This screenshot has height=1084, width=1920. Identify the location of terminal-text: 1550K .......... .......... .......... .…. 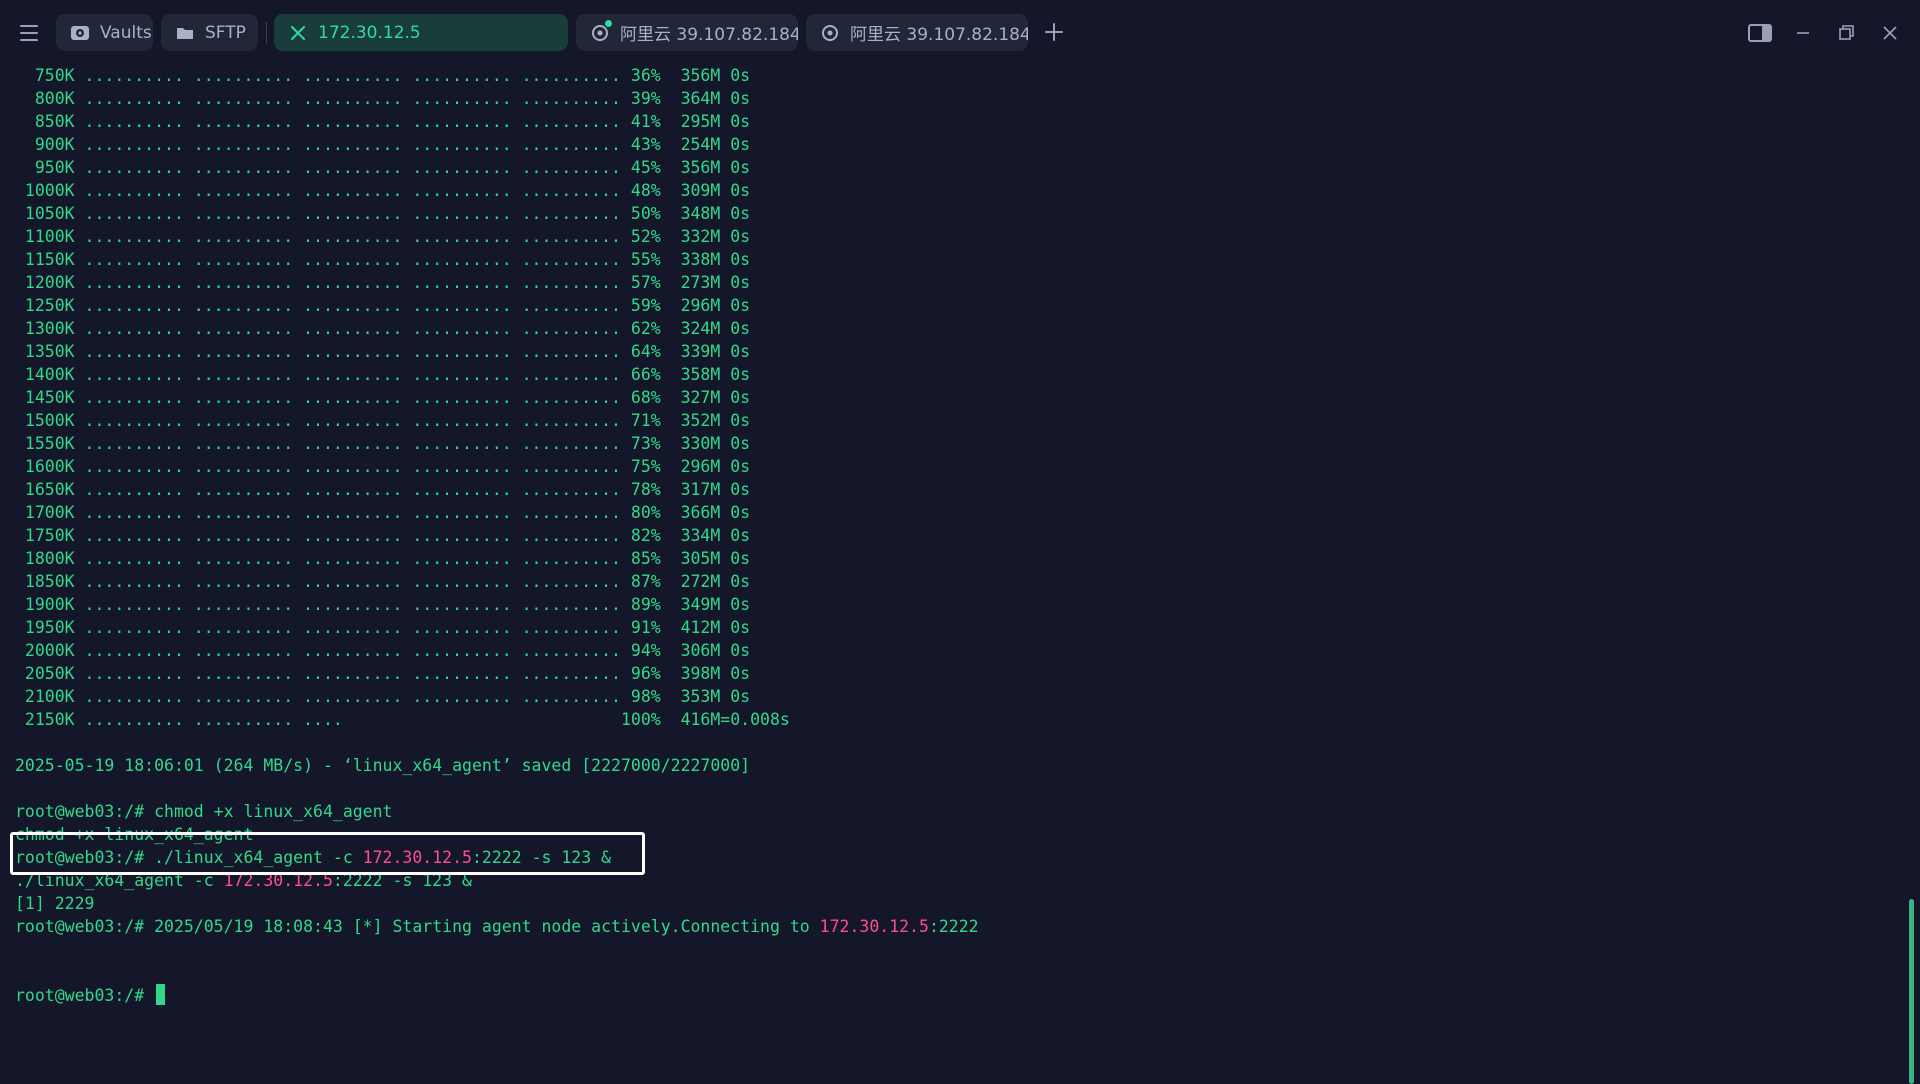
(383, 443).